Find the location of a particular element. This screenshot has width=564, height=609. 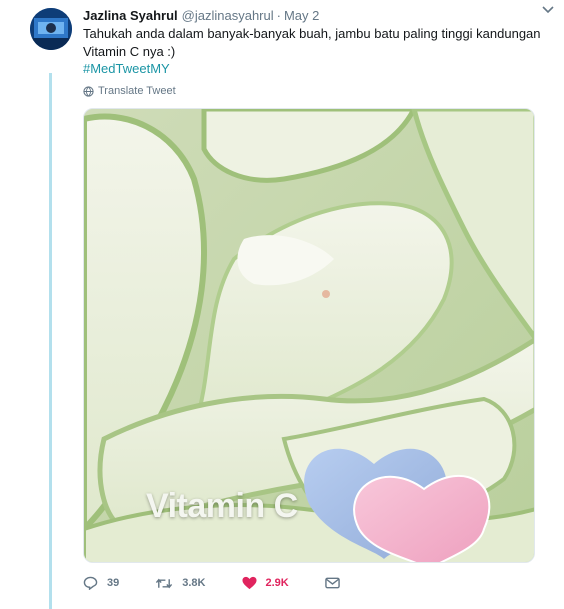

hashtag-link: #MedTweetMY is located at coordinates (126, 69).